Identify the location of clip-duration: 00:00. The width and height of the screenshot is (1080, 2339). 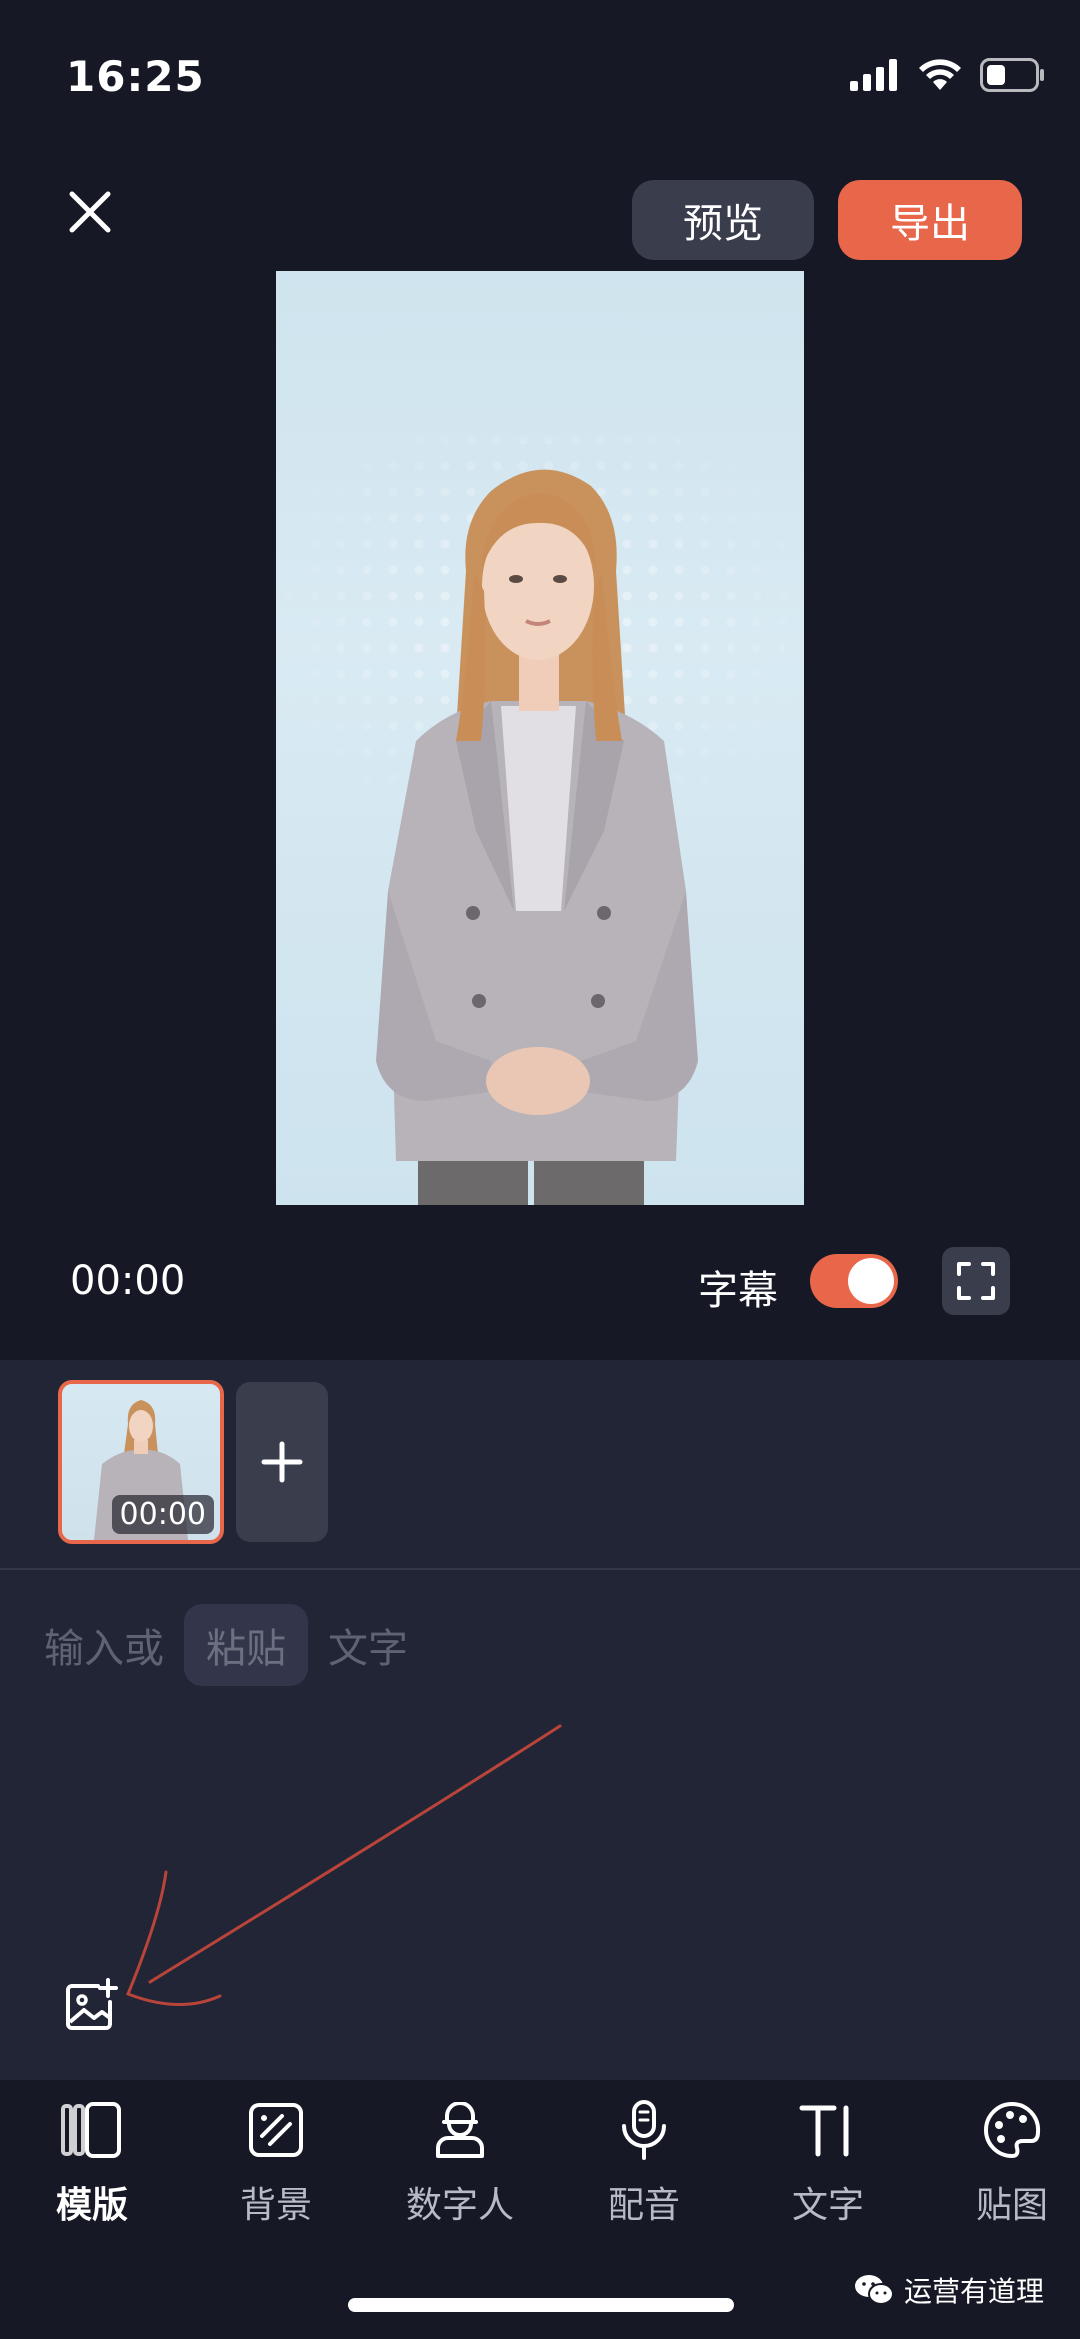
(162, 1514).